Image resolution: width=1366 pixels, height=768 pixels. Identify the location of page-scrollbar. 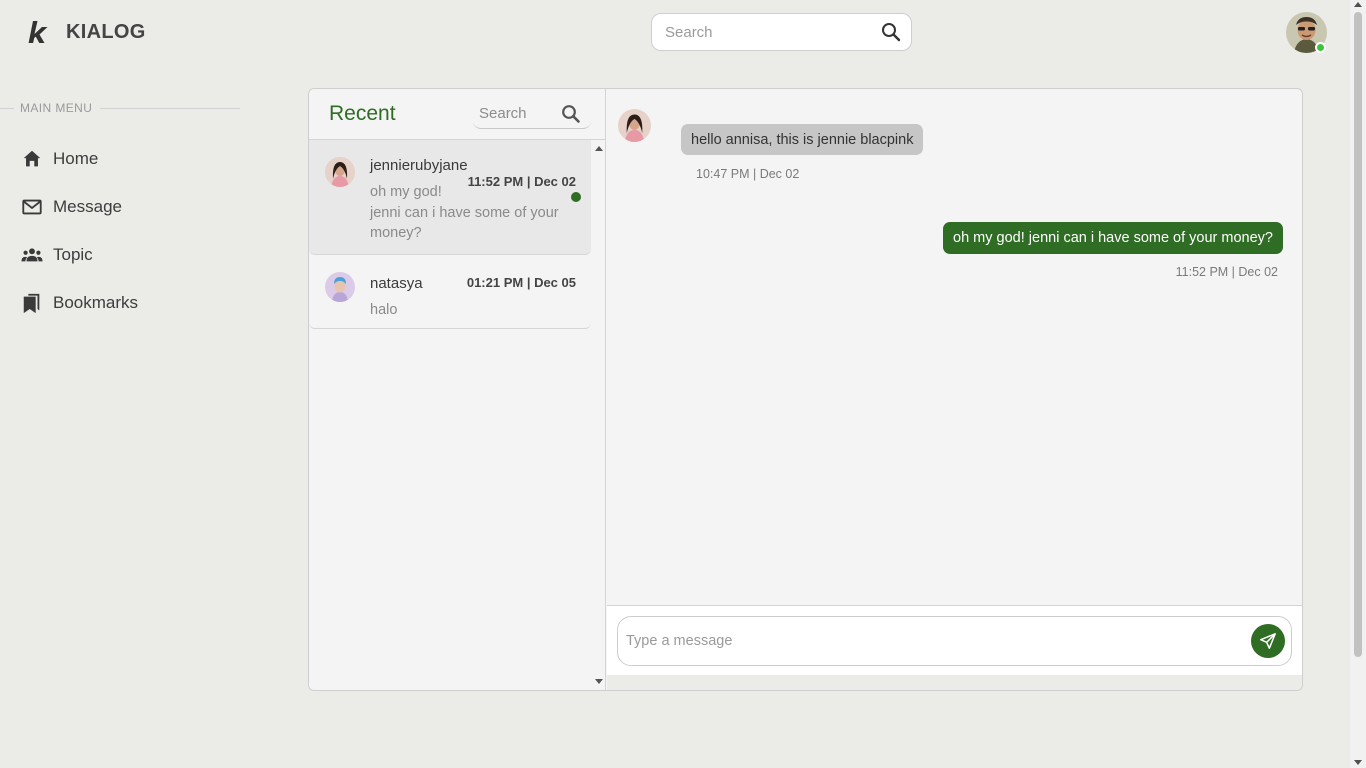
(1358, 384).